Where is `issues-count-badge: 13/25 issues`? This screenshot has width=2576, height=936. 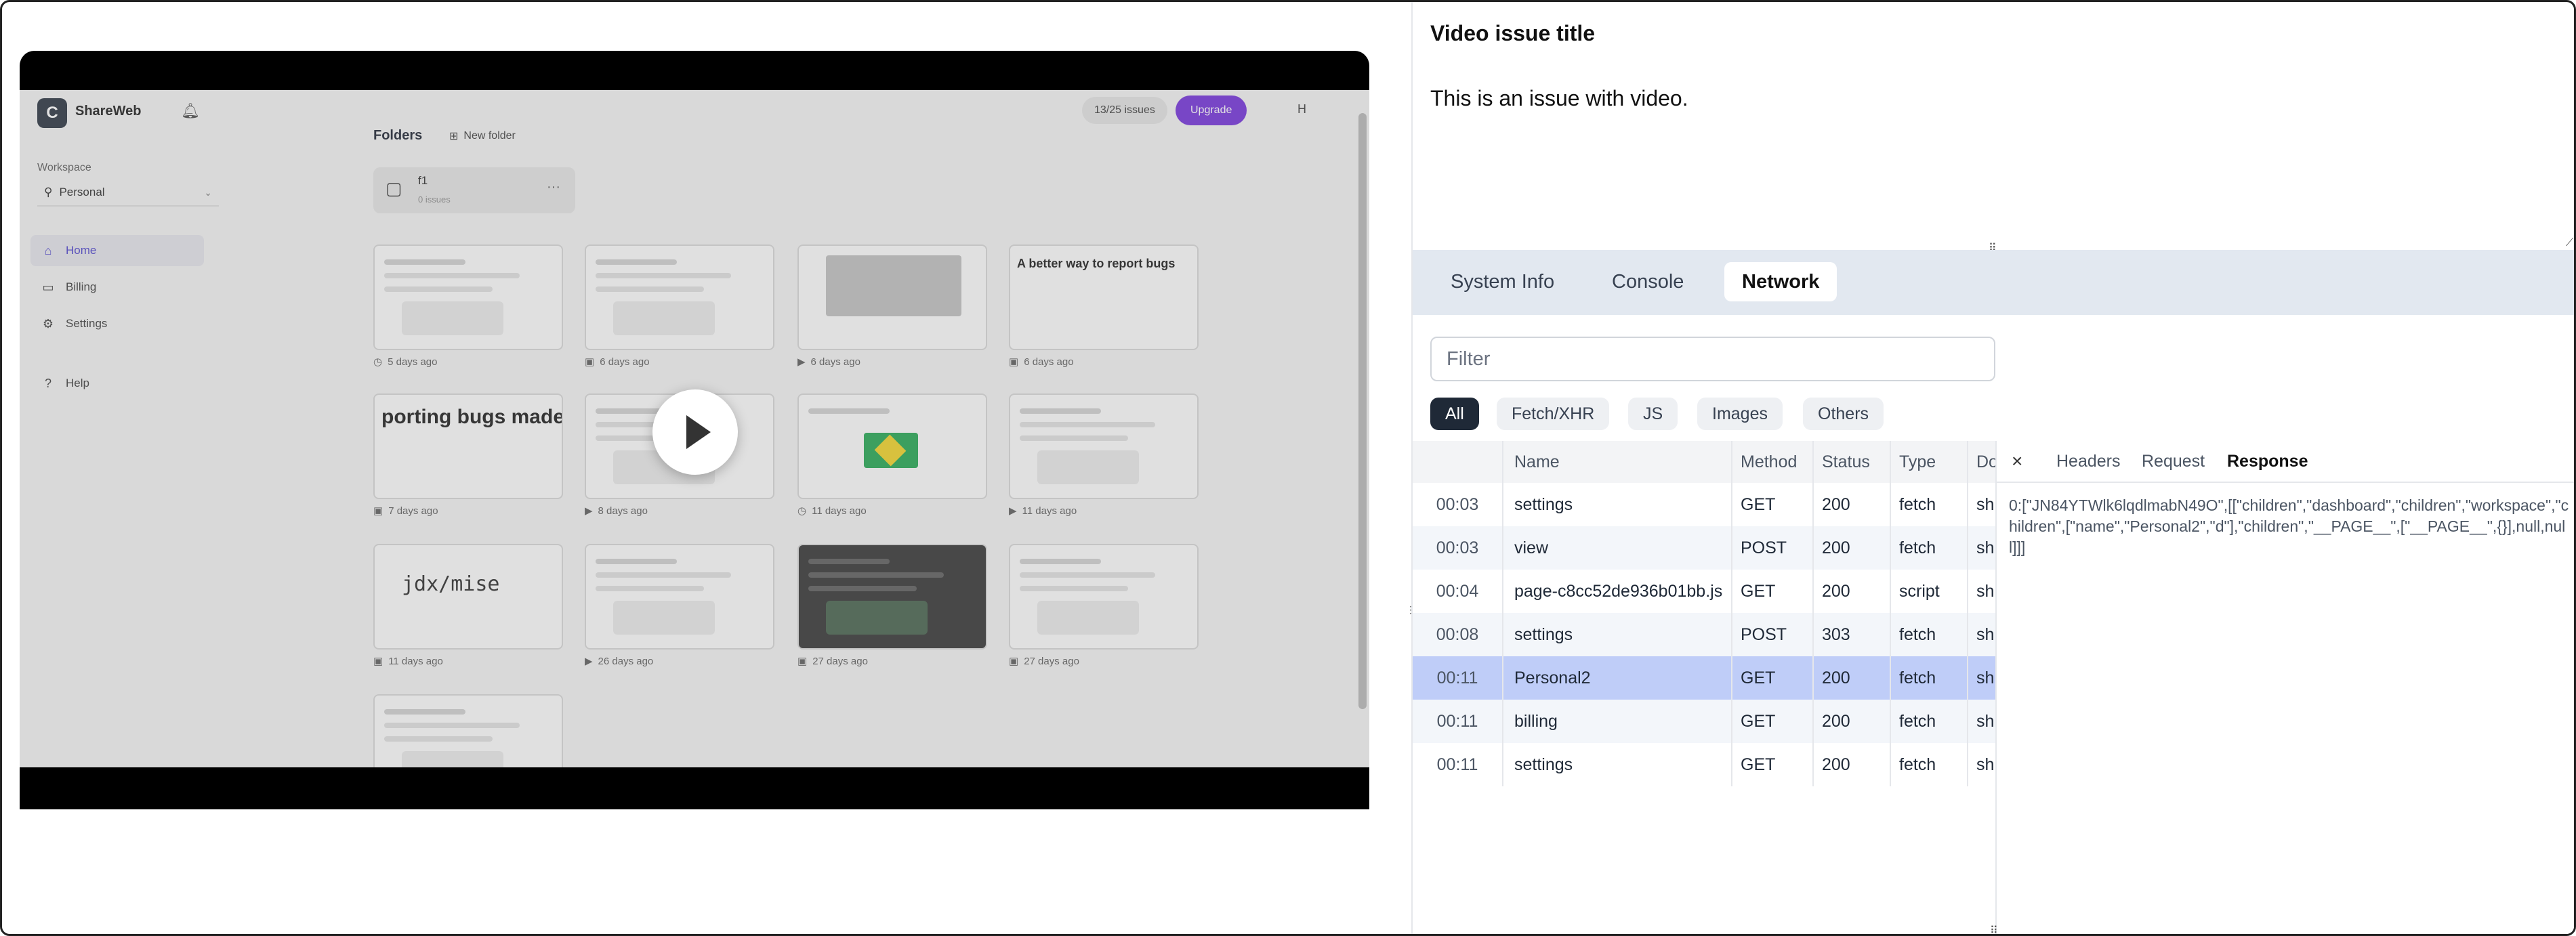
issues-count-badge: 13/25 issues is located at coordinates (1124, 111).